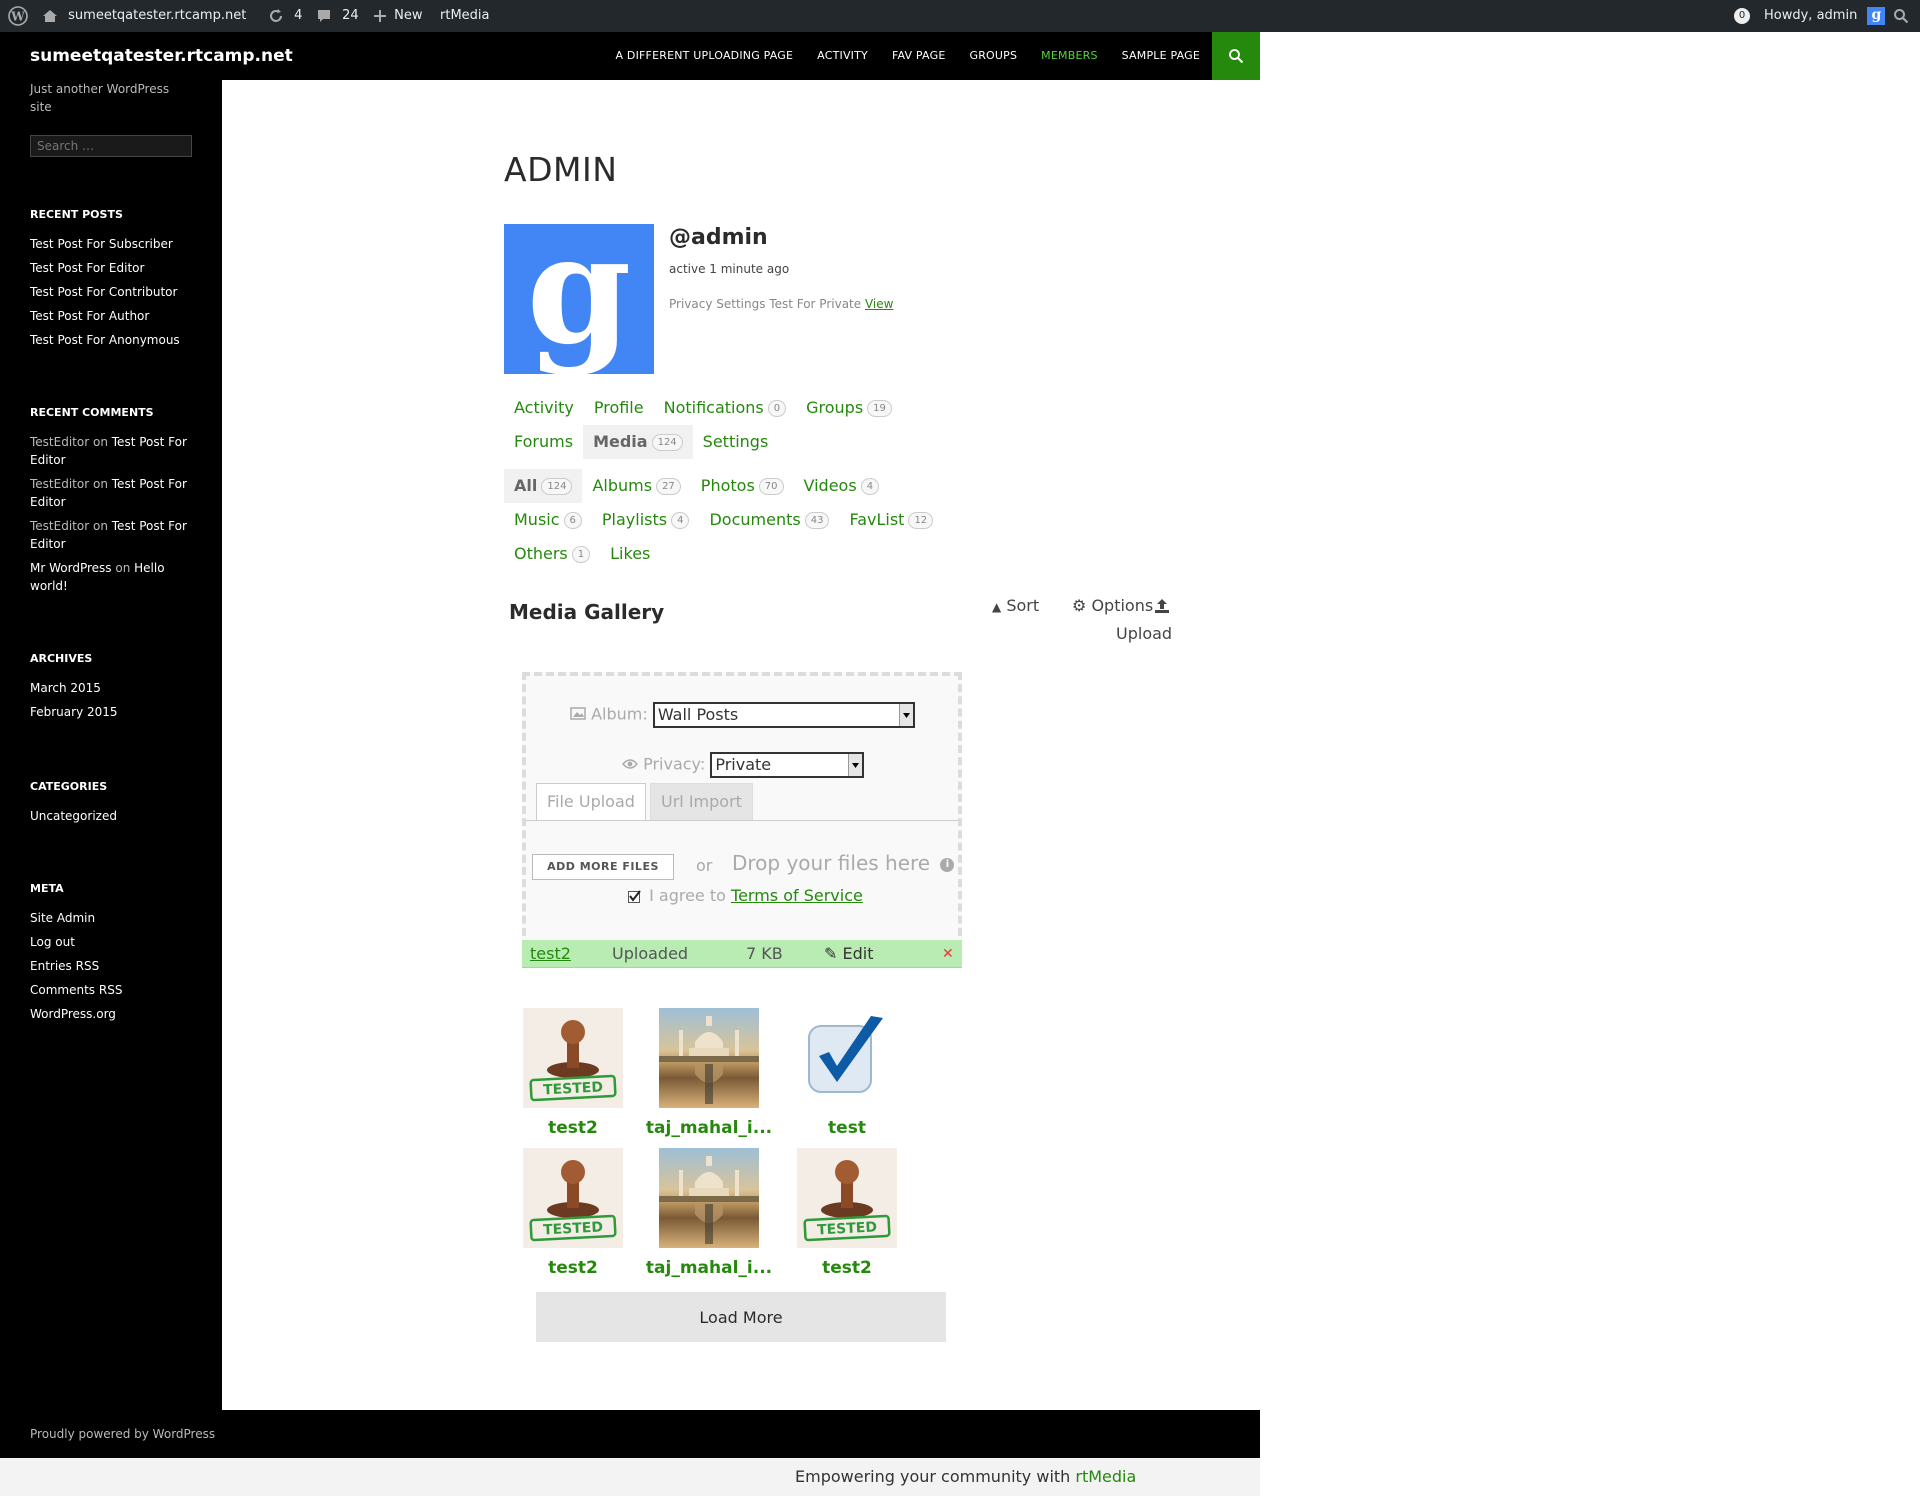  What do you see at coordinates (74, 712) in the screenshot?
I see `archive-link: February 2015` at bounding box center [74, 712].